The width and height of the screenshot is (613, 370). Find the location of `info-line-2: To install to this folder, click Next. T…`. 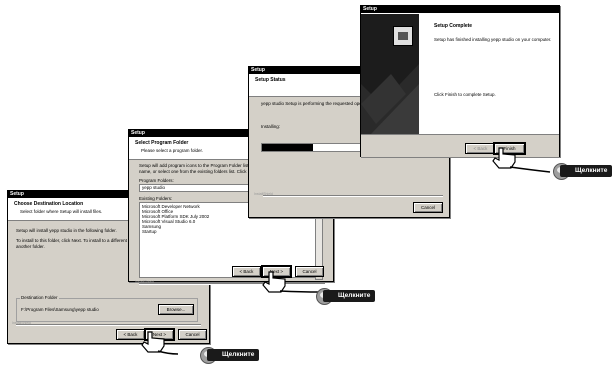

info-line-2: To install to this folder, click Next. T… is located at coordinates (73, 240).